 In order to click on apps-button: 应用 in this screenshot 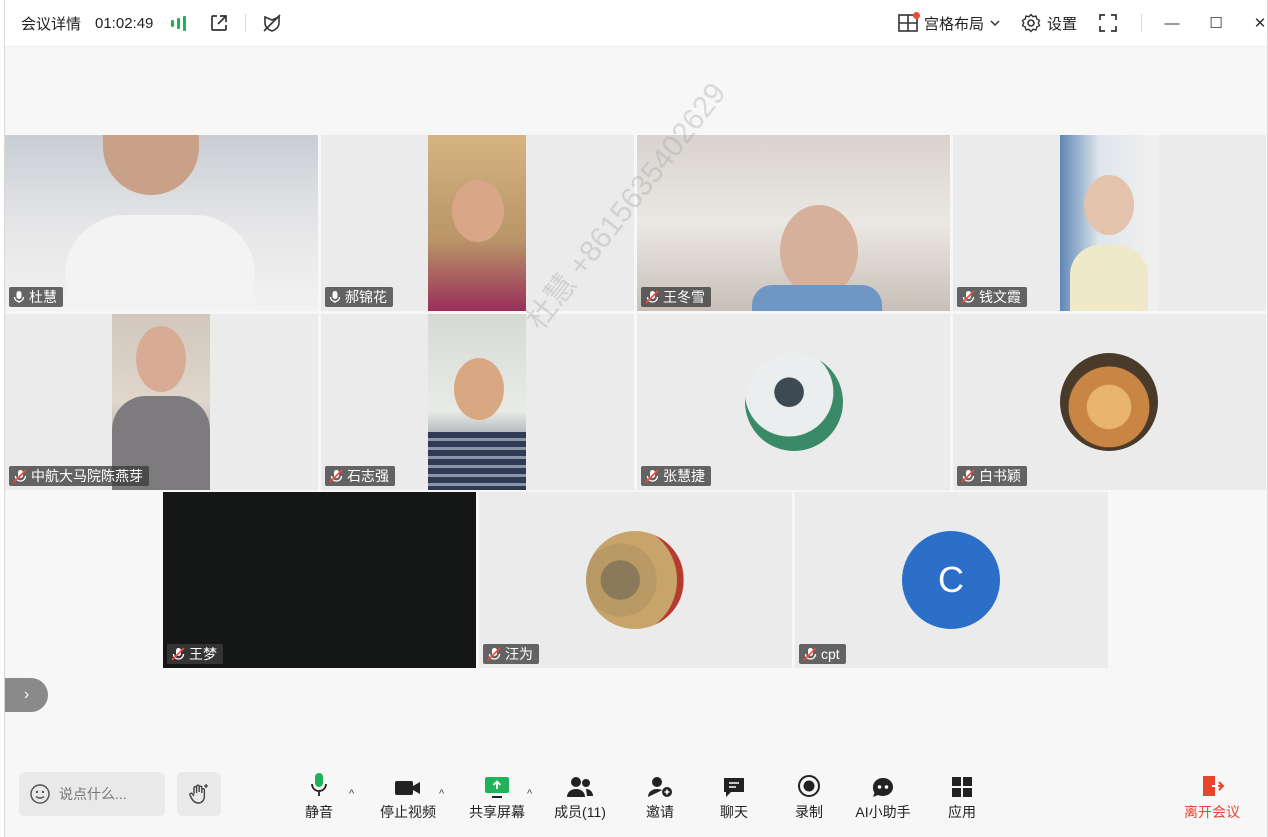, I will do `click(962, 797)`.